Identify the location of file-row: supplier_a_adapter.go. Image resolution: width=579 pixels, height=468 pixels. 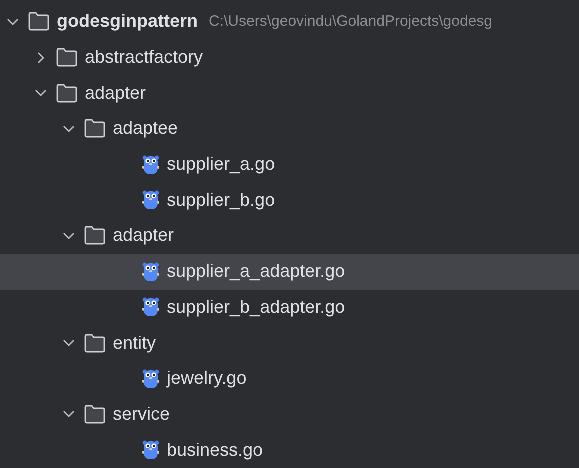
(289, 272).